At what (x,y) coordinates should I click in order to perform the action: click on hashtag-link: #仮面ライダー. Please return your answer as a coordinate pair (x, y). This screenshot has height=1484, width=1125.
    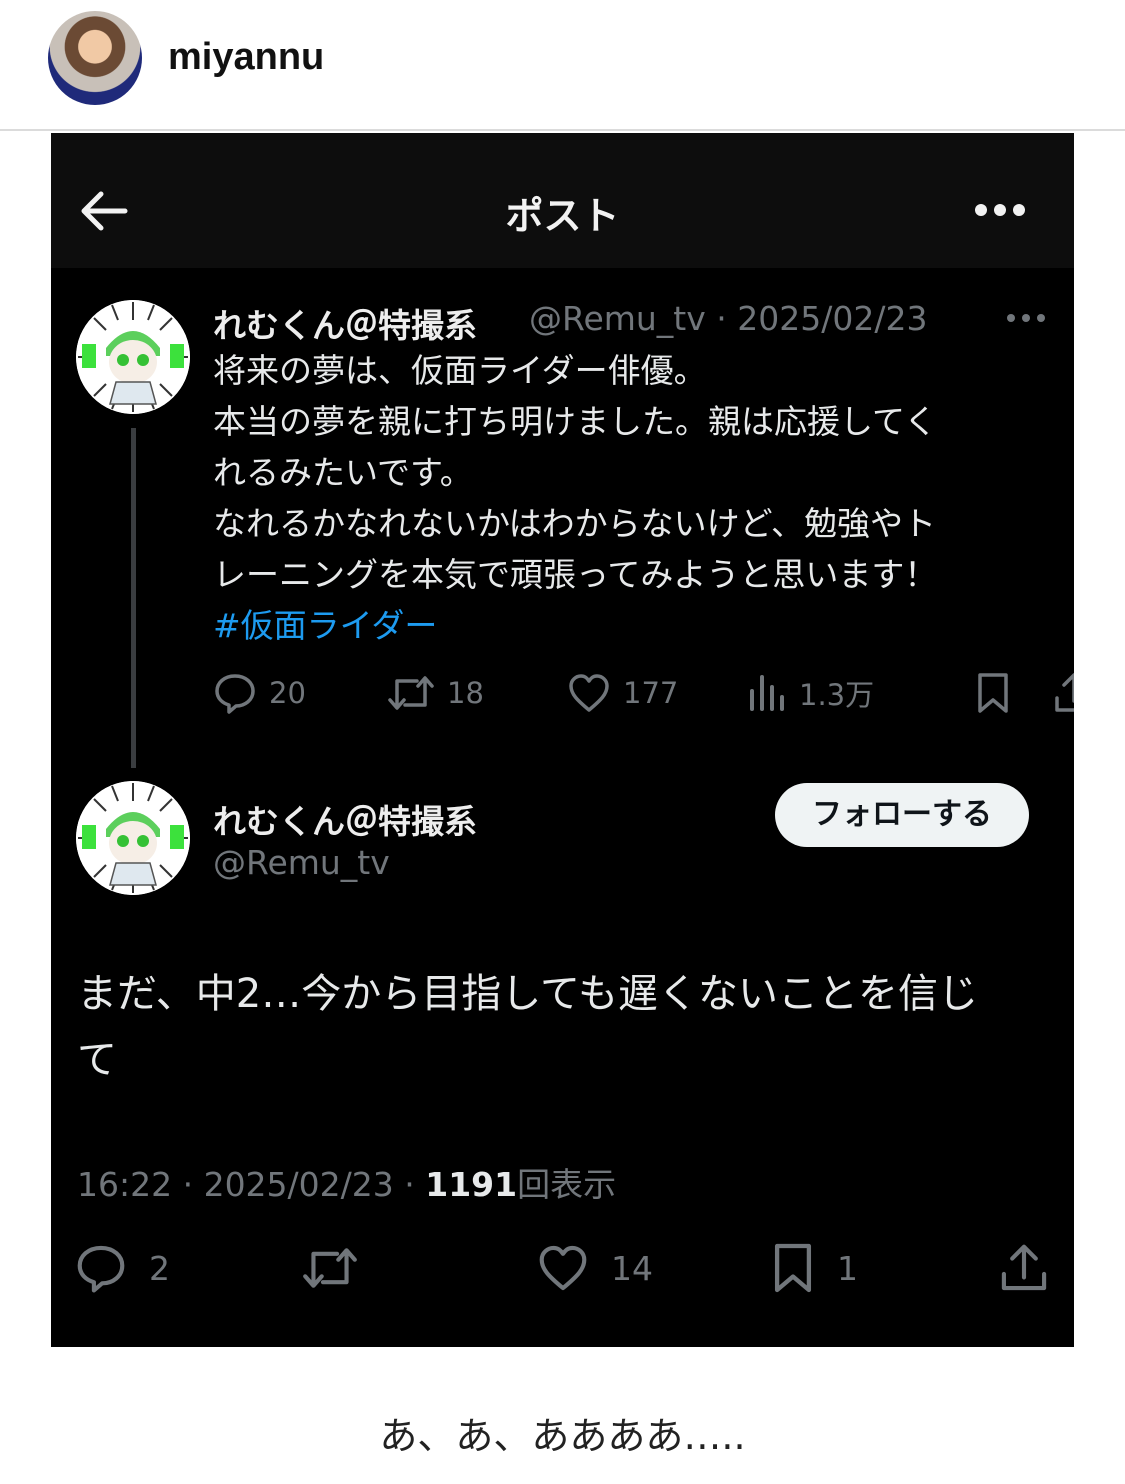
    Looking at the image, I should click on (628, 625).